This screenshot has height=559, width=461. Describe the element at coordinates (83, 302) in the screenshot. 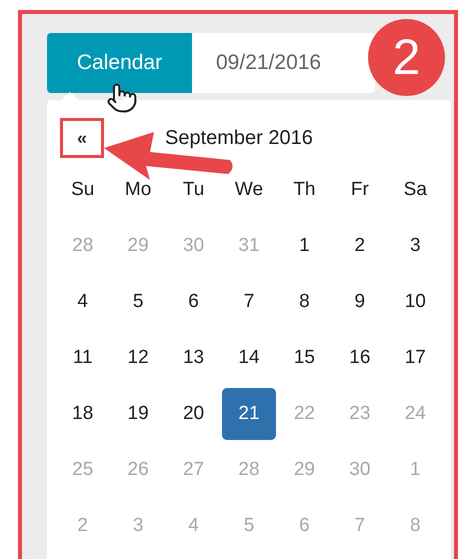

I see `day-cell: 4` at that location.